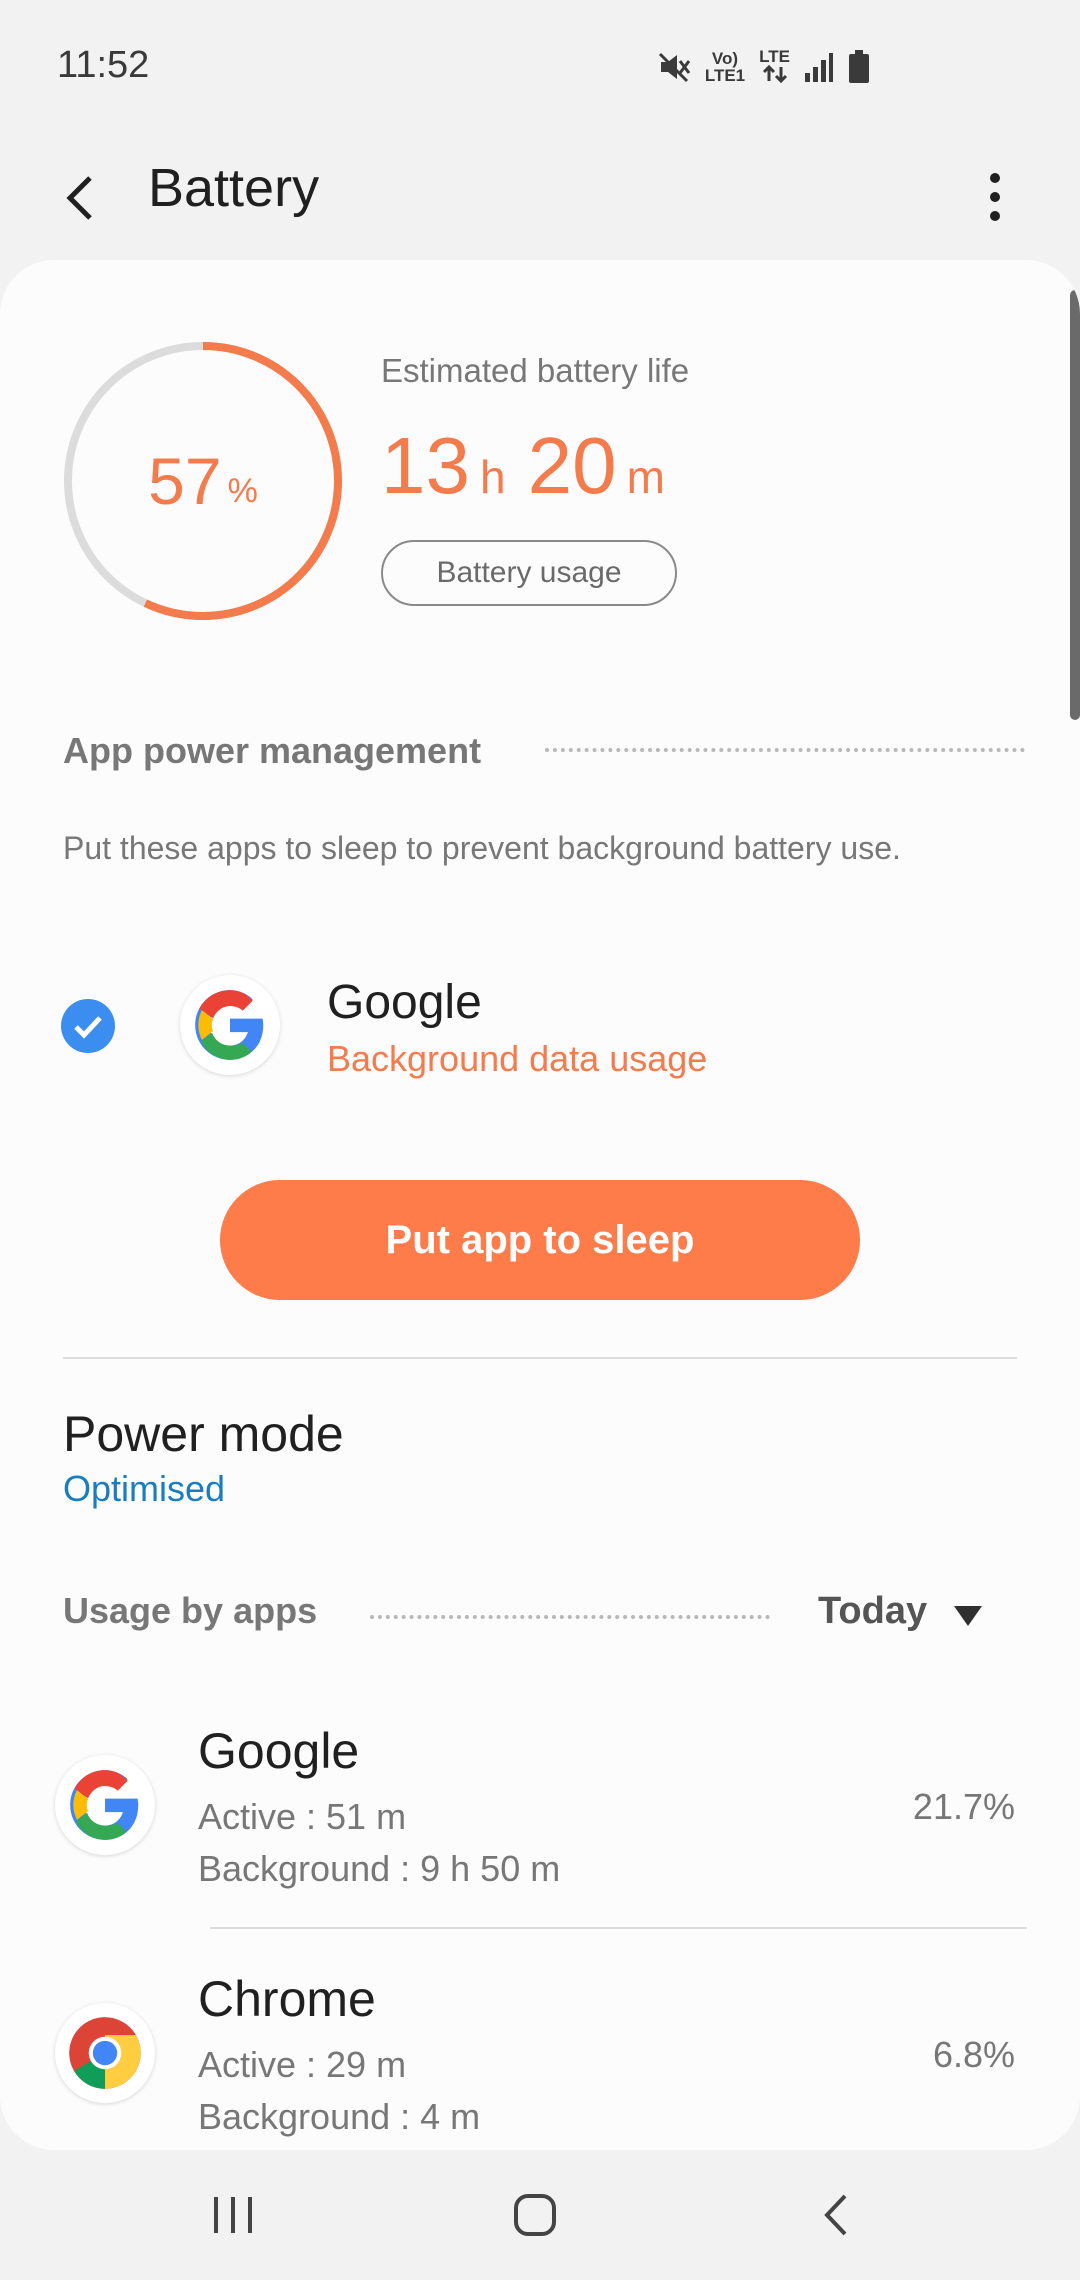  I want to click on estimated-battery-value: 13 h 20 m, so click(534, 466).